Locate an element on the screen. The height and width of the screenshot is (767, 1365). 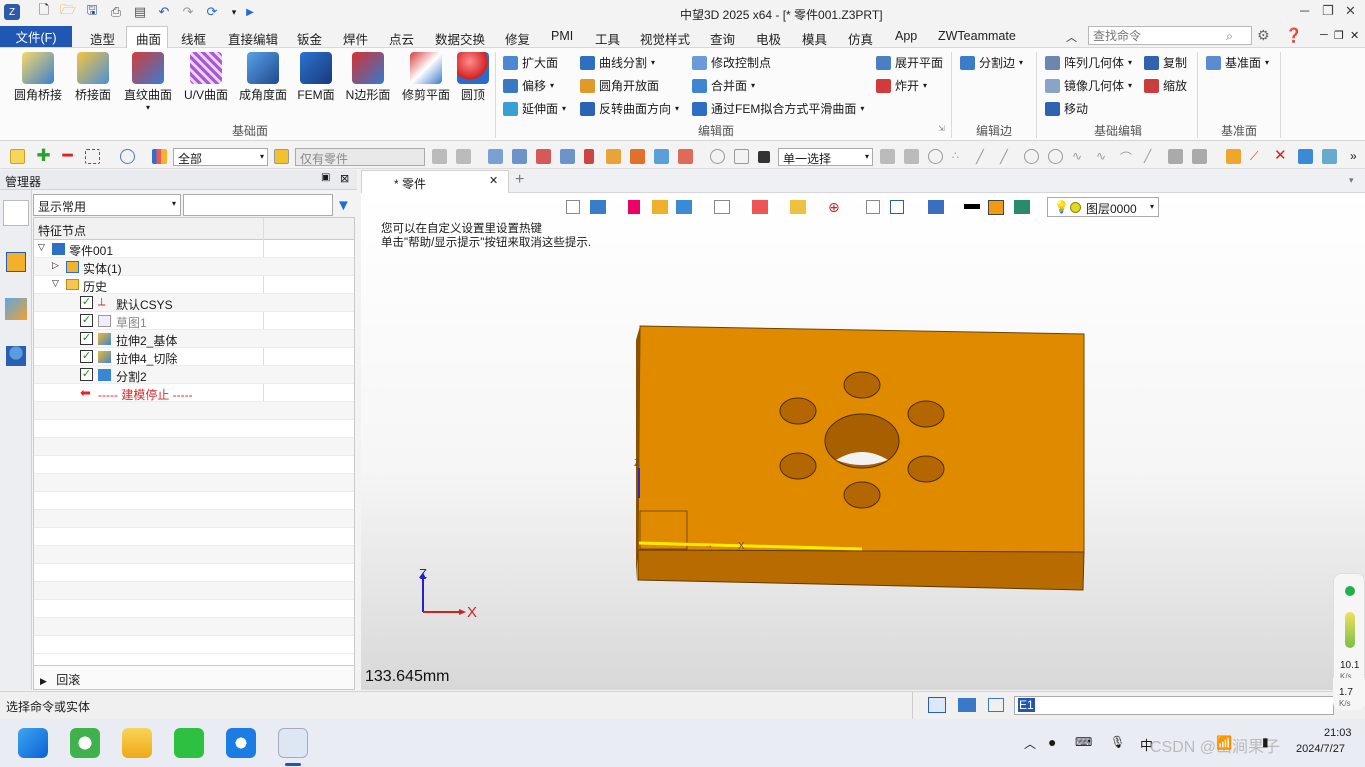
expand-icon: ▶ is located at coordinates (43, 681).